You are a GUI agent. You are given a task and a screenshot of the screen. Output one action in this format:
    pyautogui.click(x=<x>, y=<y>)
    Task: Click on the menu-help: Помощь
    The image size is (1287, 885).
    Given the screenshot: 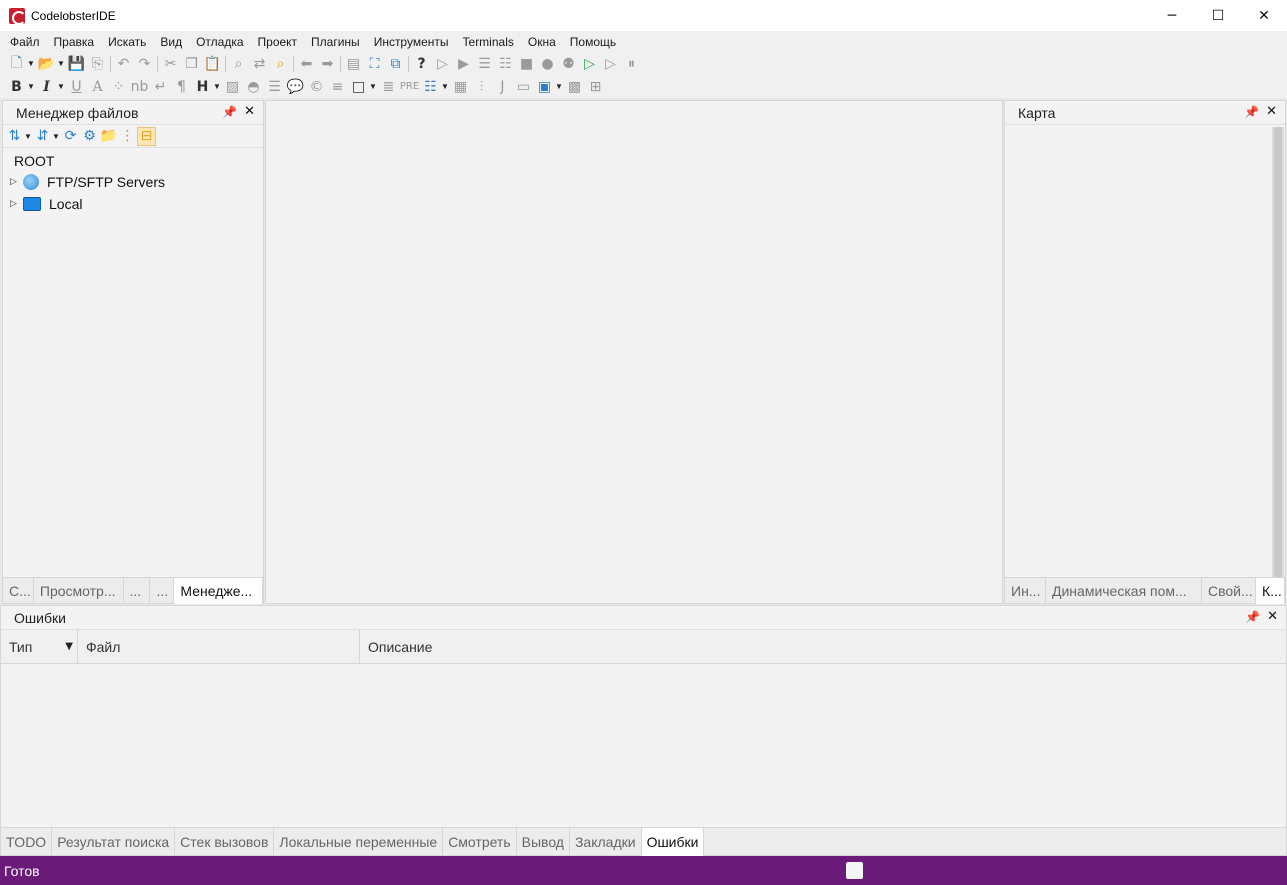 What is the action you would take?
    pyautogui.click(x=593, y=42)
    